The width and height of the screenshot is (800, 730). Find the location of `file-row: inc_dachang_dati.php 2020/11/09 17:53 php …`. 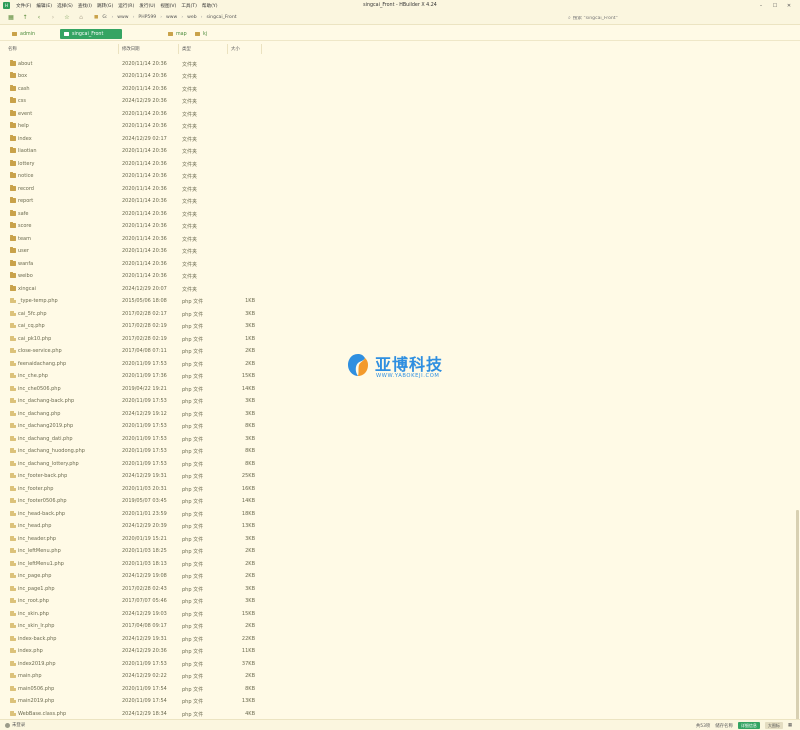

file-row: inc_dachang_dati.php 2020/11/09 17:53 php … is located at coordinates (131, 438).